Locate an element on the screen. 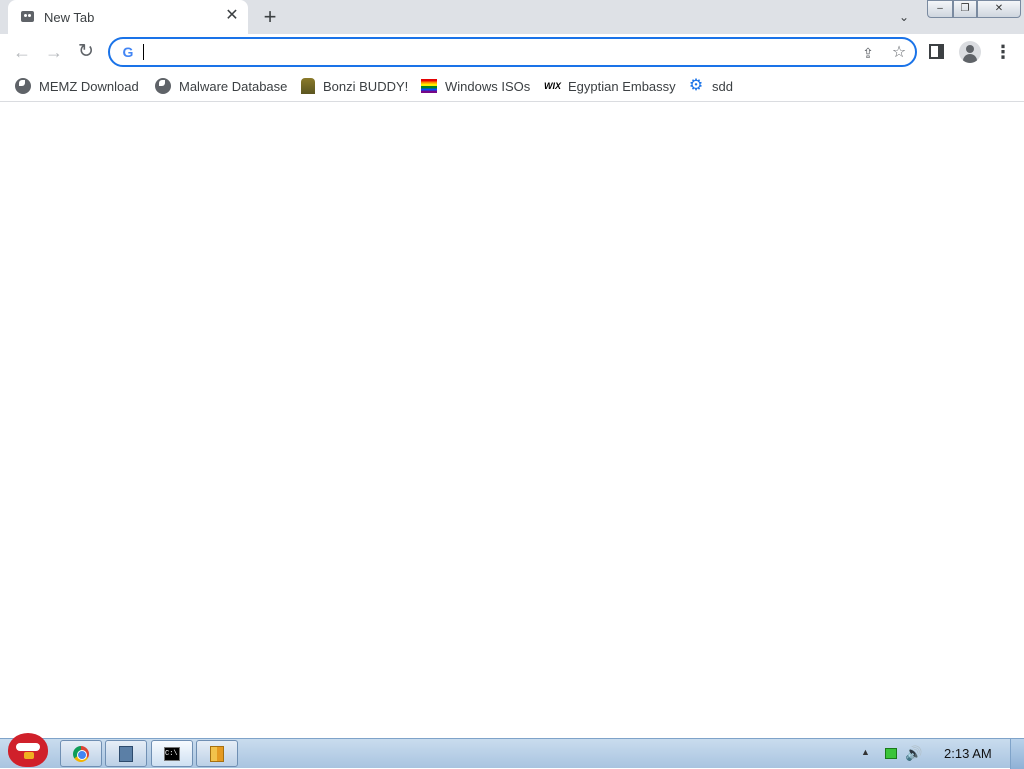 The image size is (1024, 769). file-icon is located at coordinates (217, 753).